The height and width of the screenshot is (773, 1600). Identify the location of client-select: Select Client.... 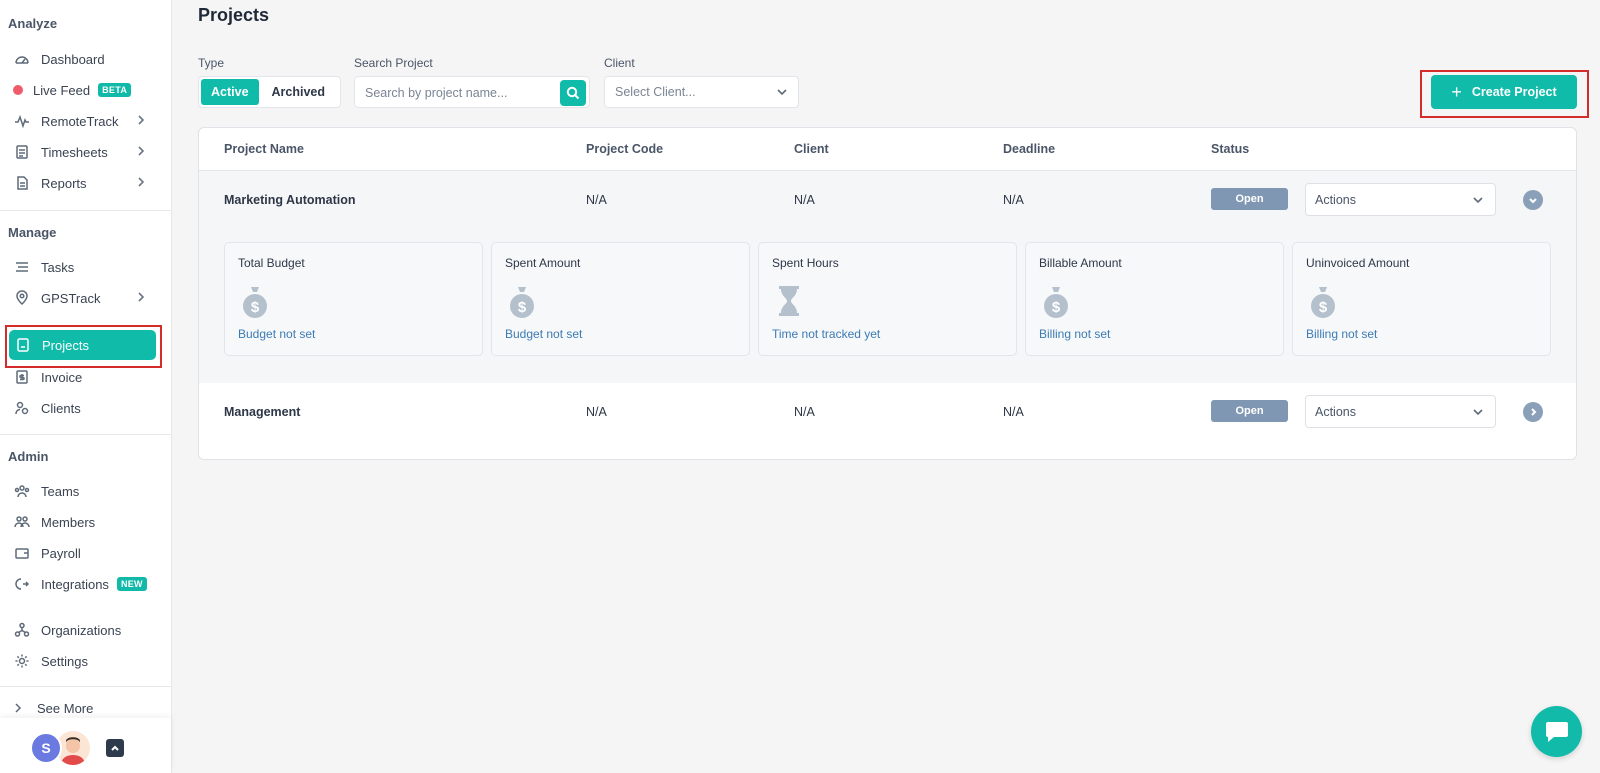
(701, 92).